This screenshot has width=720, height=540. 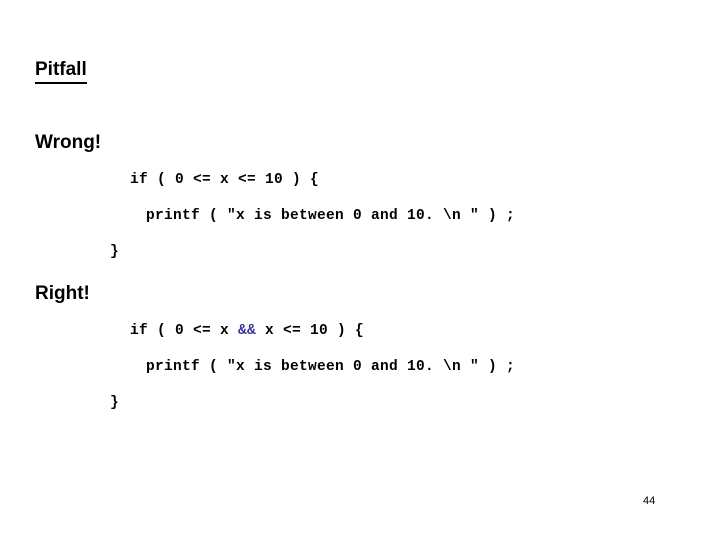 What do you see at coordinates (184, 331) in the screenshot?
I see `code-fragment-if-prefix: if ( 0 <= x` at bounding box center [184, 331].